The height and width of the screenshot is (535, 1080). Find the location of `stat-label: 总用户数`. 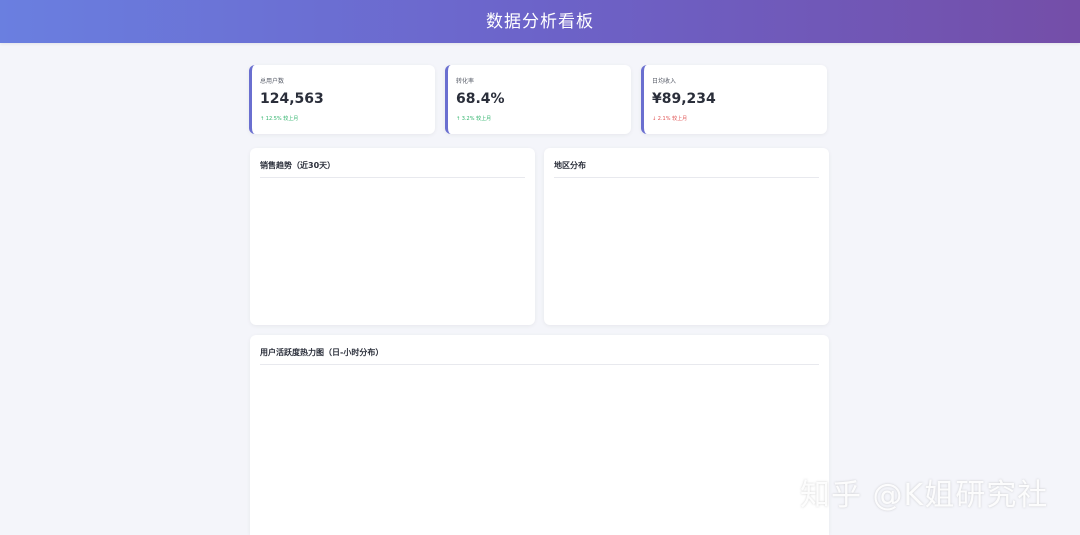

stat-label: 总用户数 is located at coordinates (272, 81).